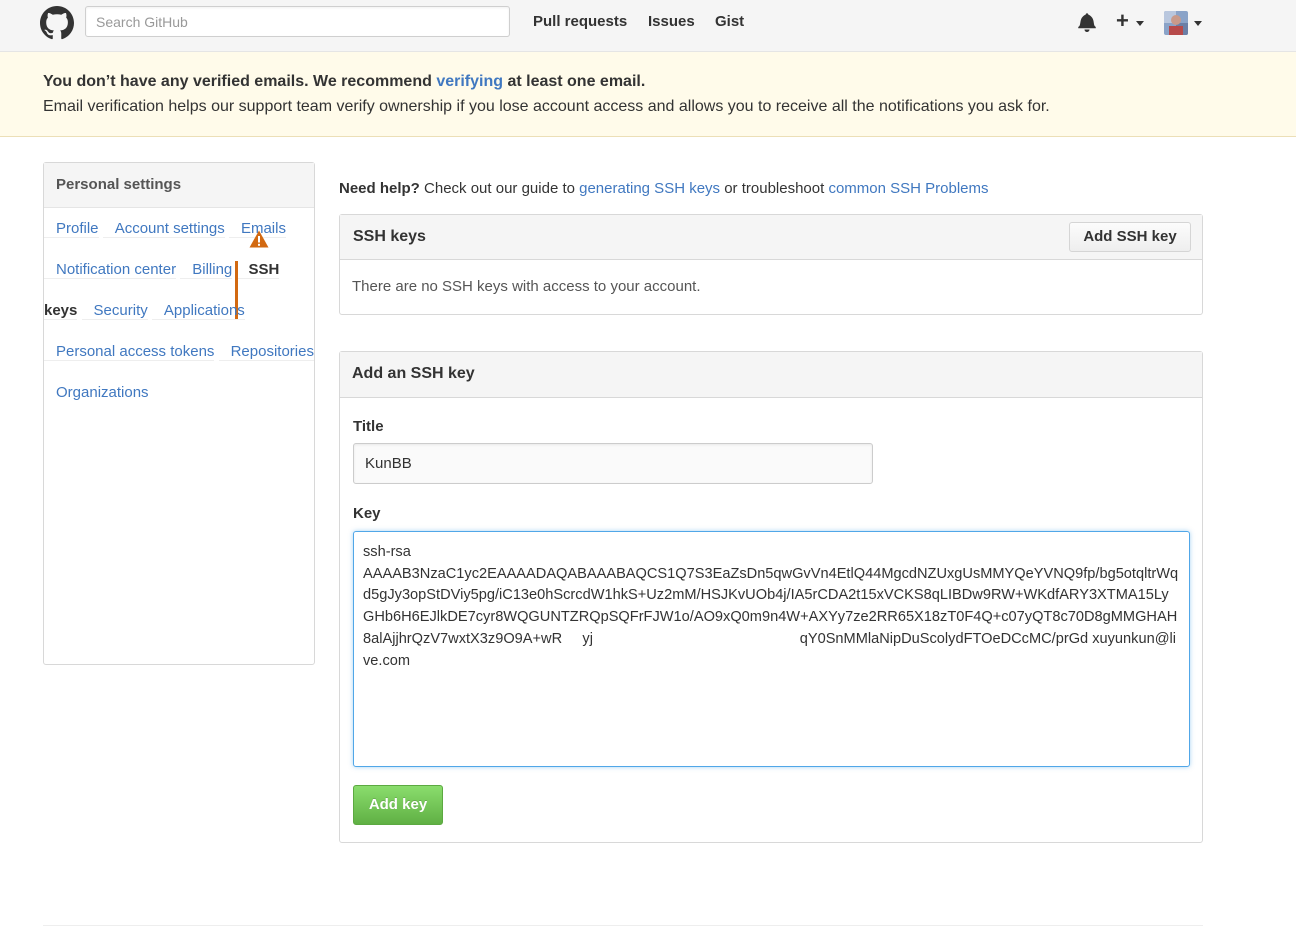 This screenshot has width=1296, height=934. Describe the element at coordinates (259, 239) in the screenshot. I see `warning-icon` at that location.